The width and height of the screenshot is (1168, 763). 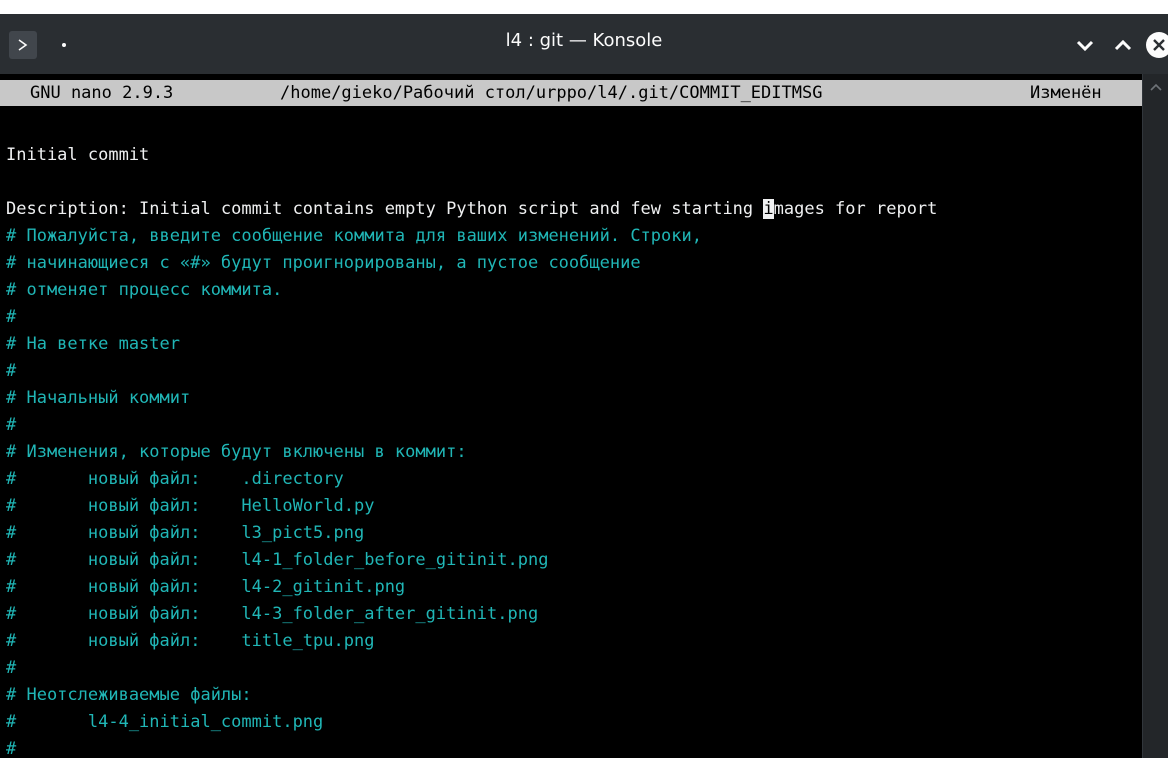 What do you see at coordinates (98, 398) in the screenshot?
I see `comment-line: # Начальный коммит` at bounding box center [98, 398].